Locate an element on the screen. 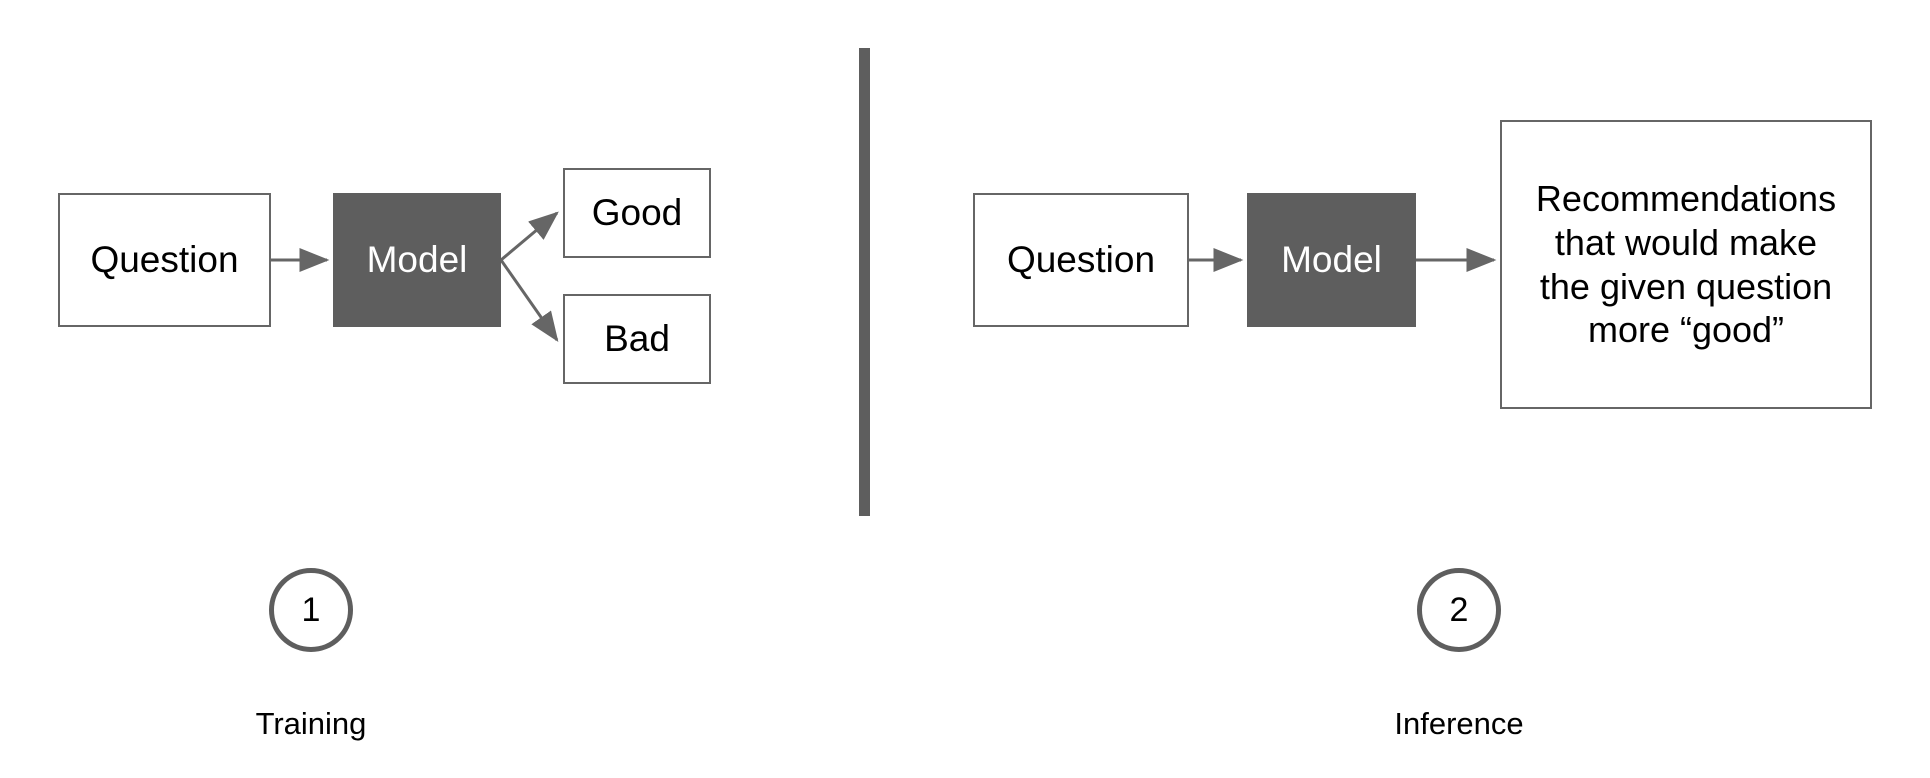 This screenshot has height=778, width=1930. step-marker-2: 2 is located at coordinates (1459, 610).